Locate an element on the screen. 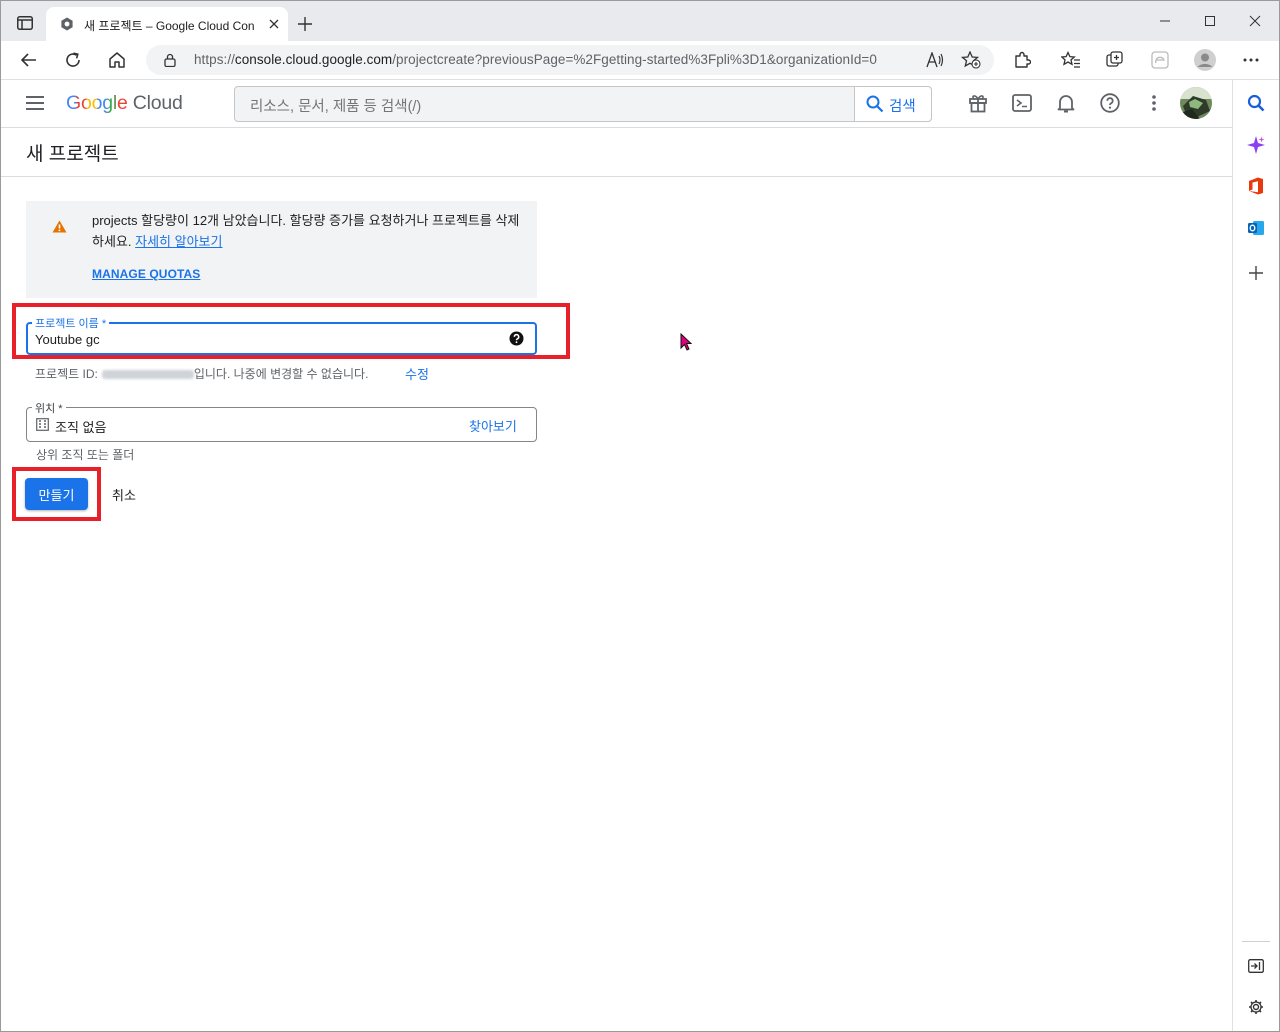 The width and height of the screenshot is (1280, 1032). building-icon is located at coordinates (42, 424).